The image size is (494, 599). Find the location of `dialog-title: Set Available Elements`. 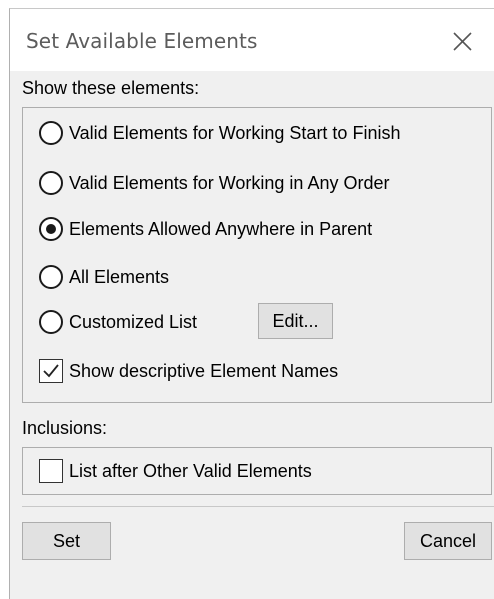

dialog-title: Set Available Elements is located at coordinates (142, 41).